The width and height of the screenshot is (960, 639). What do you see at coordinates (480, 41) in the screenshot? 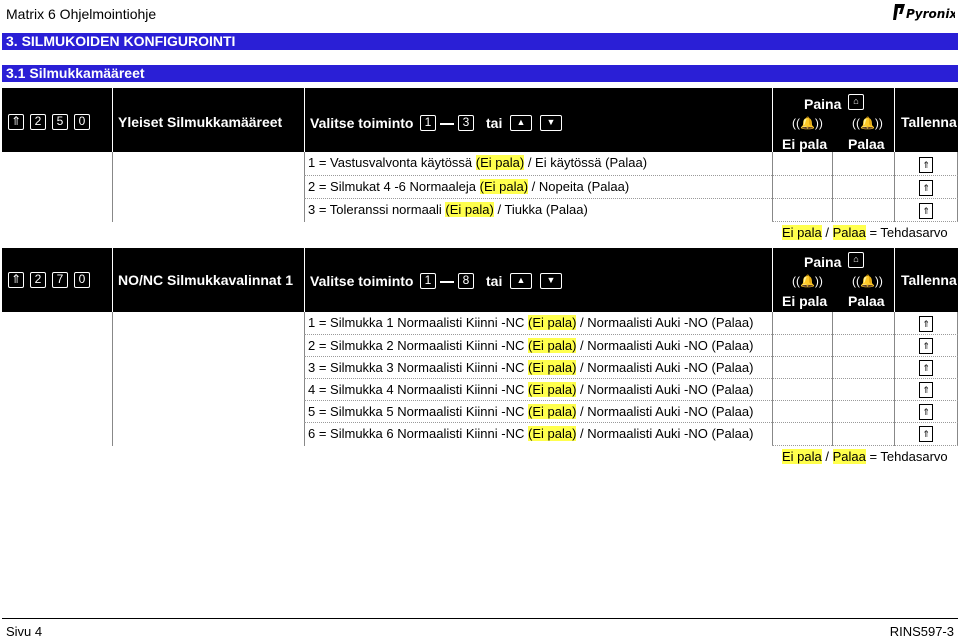
I see `chapter-heading: 3. SILMUKOIDEN KONFIGUROINTI` at bounding box center [480, 41].